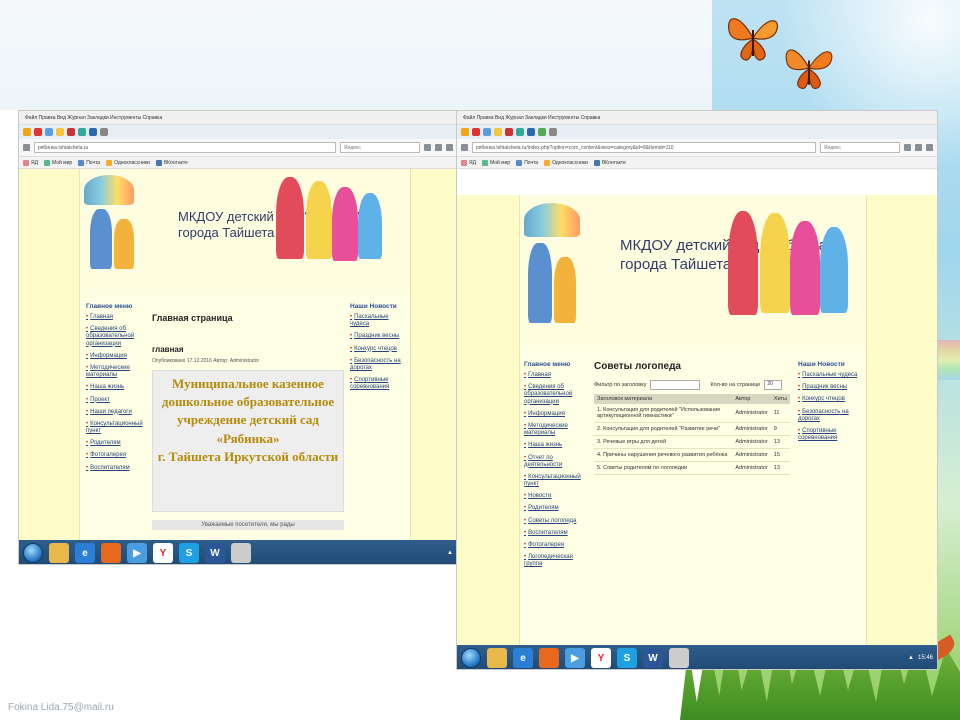  I want to click on filter-input, so click(675, 385).